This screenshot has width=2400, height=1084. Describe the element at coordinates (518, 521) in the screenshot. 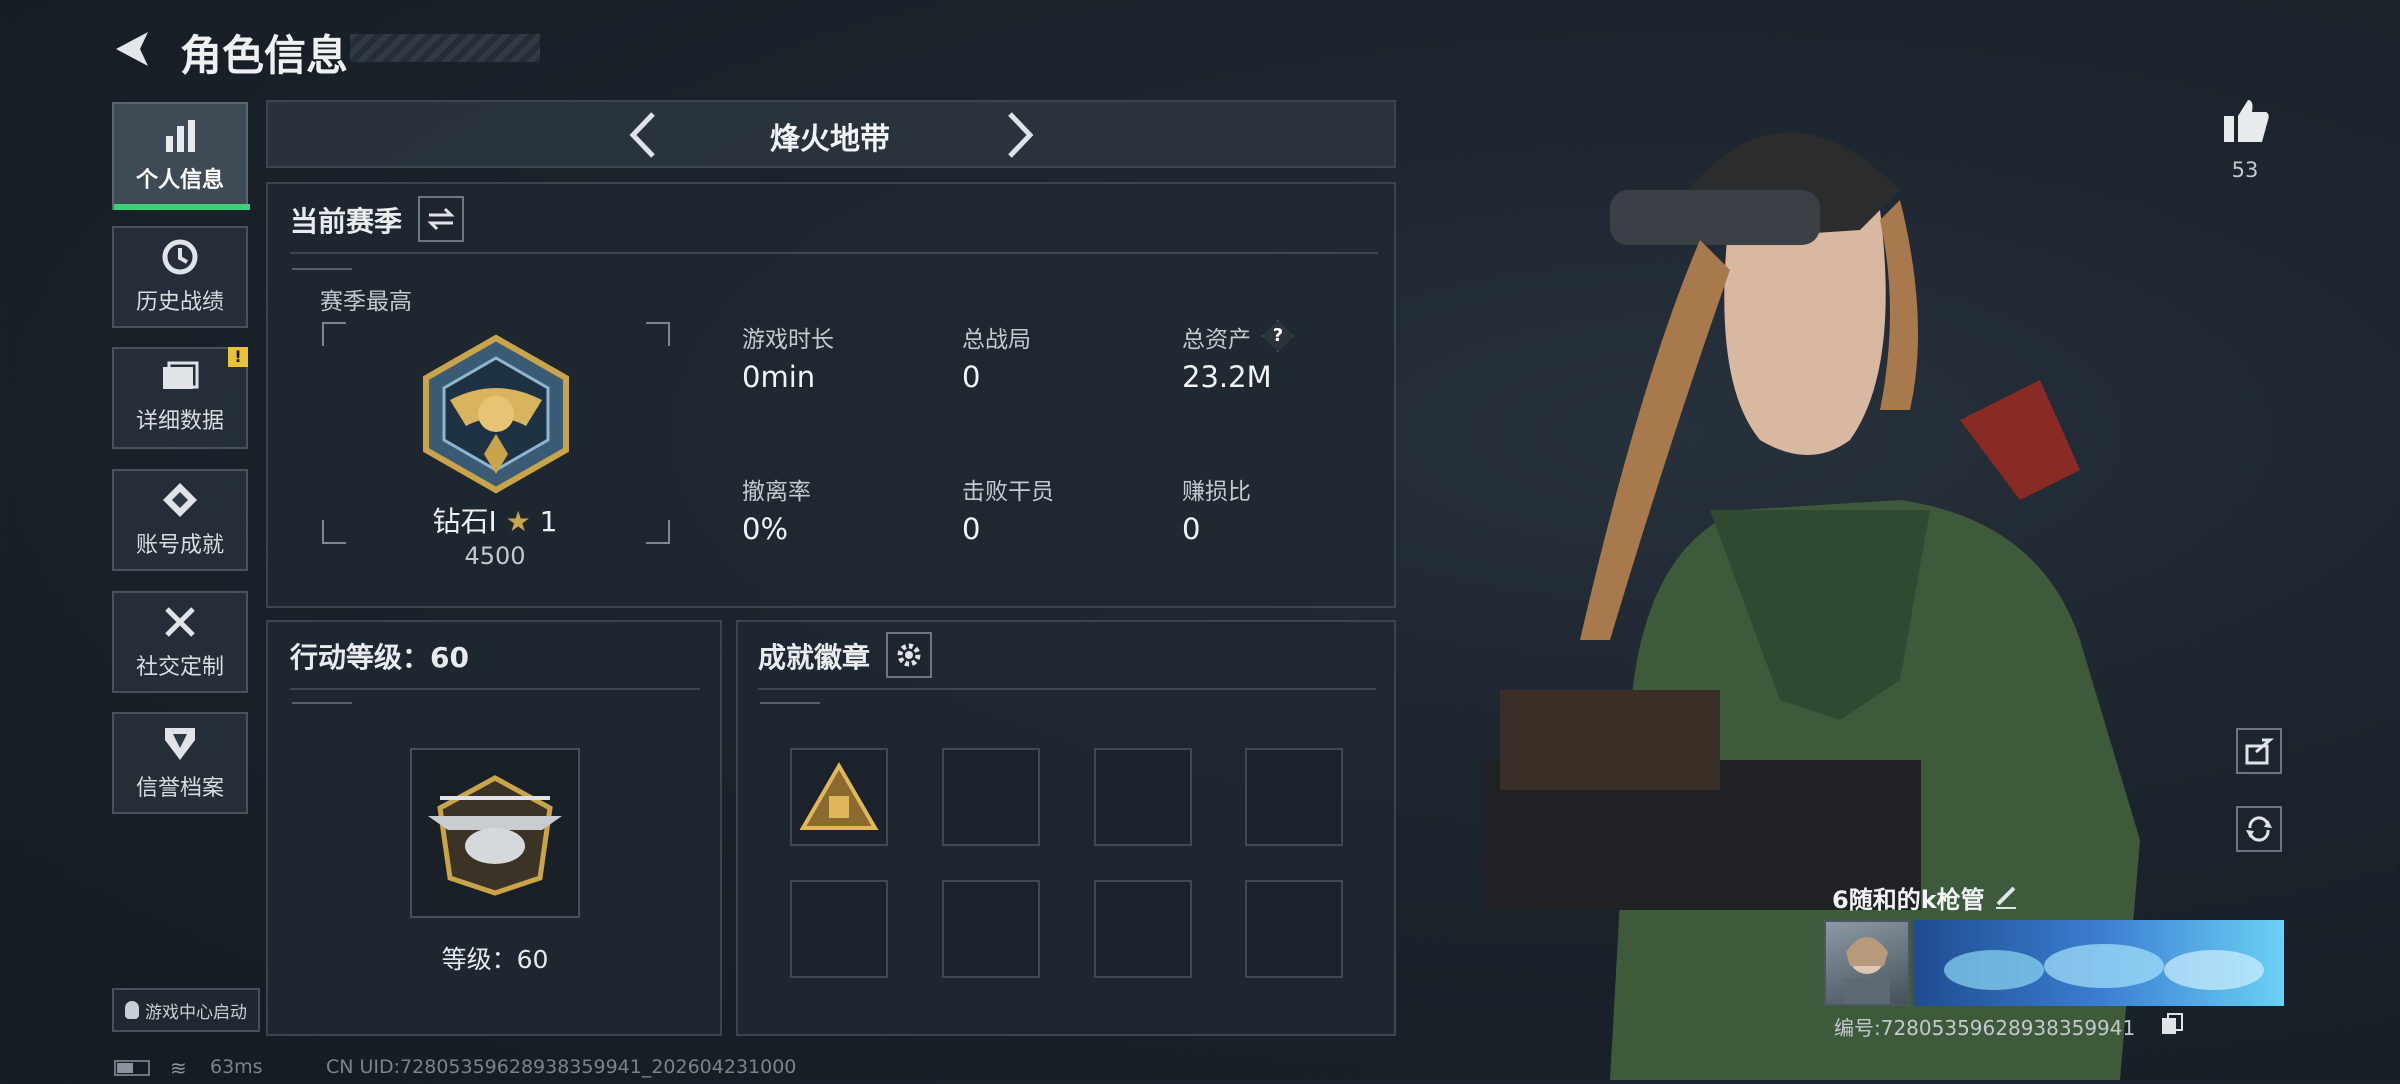

I see `star-icon: ★` at that location.